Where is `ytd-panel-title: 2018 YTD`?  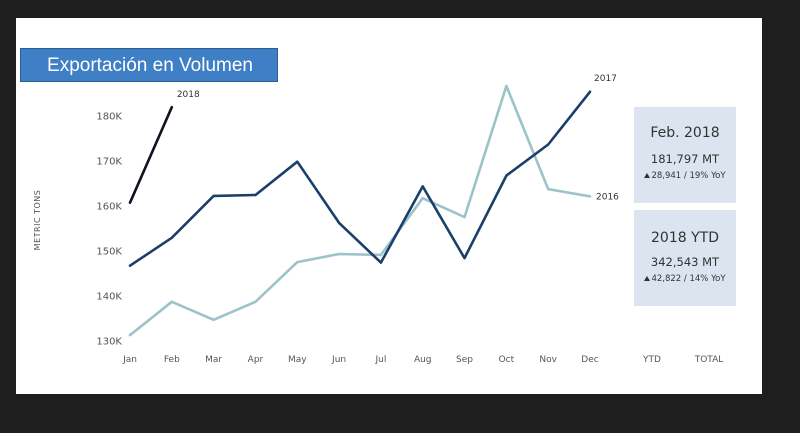
ytd-panel-title: 2018 YTD is located at coordinates (685, 238).